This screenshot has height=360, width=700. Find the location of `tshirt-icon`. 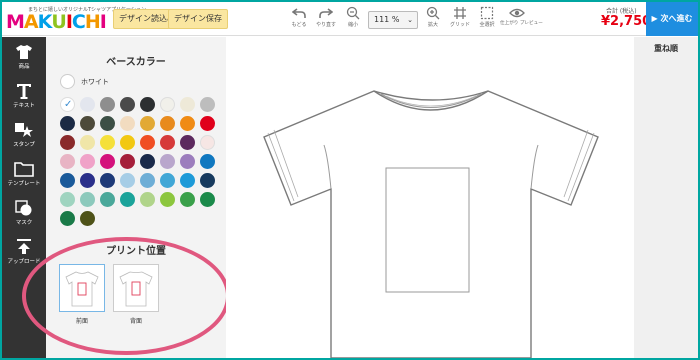

tshirt-icon is located at coordinates (24, 52).